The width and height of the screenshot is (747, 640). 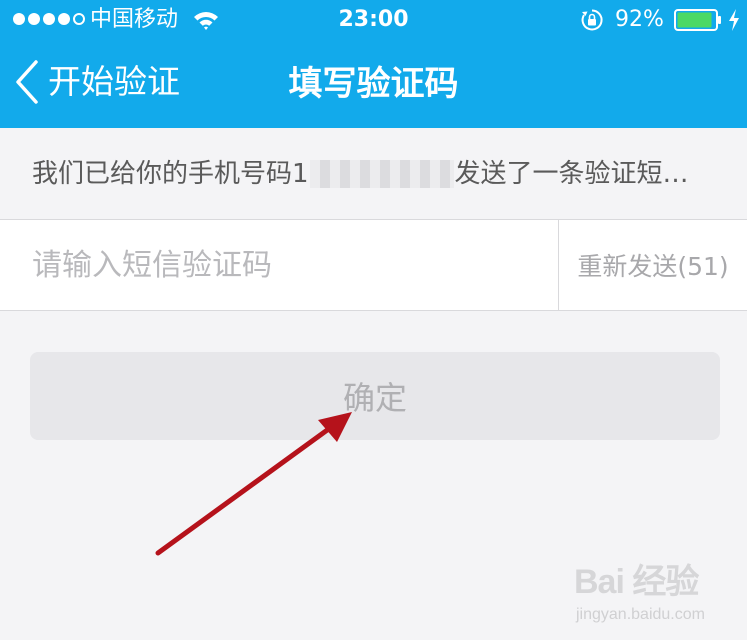 I want to click on battery-level-fill, so click(x=694, y=20).